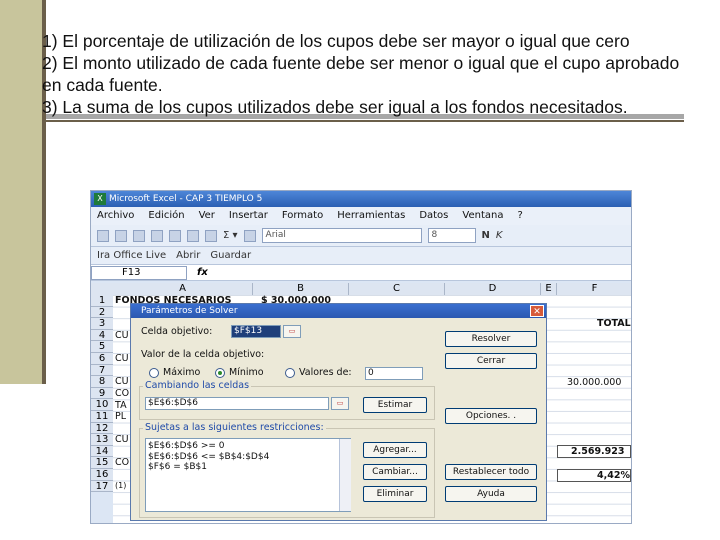 The height and width of the screenshot is (540, 720). I want to click on row-header: 15, so click(102, 463).